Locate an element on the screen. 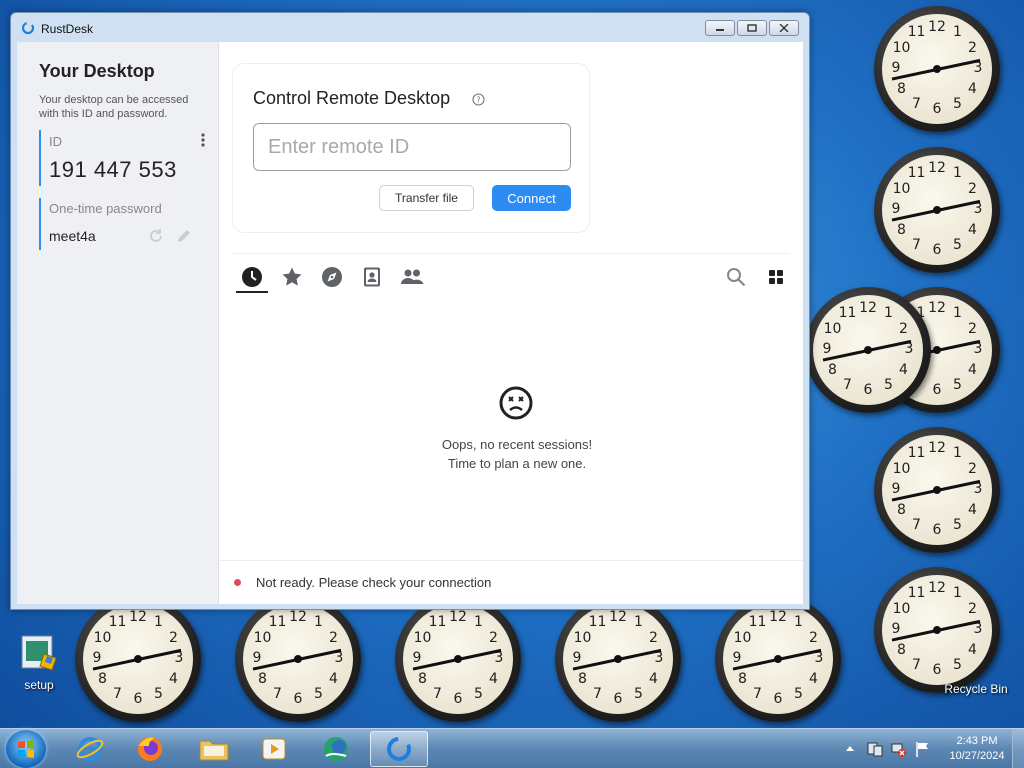 This screenshot has width=1024, height=768. password-value: meet4a is located at coordinates (72, 236).